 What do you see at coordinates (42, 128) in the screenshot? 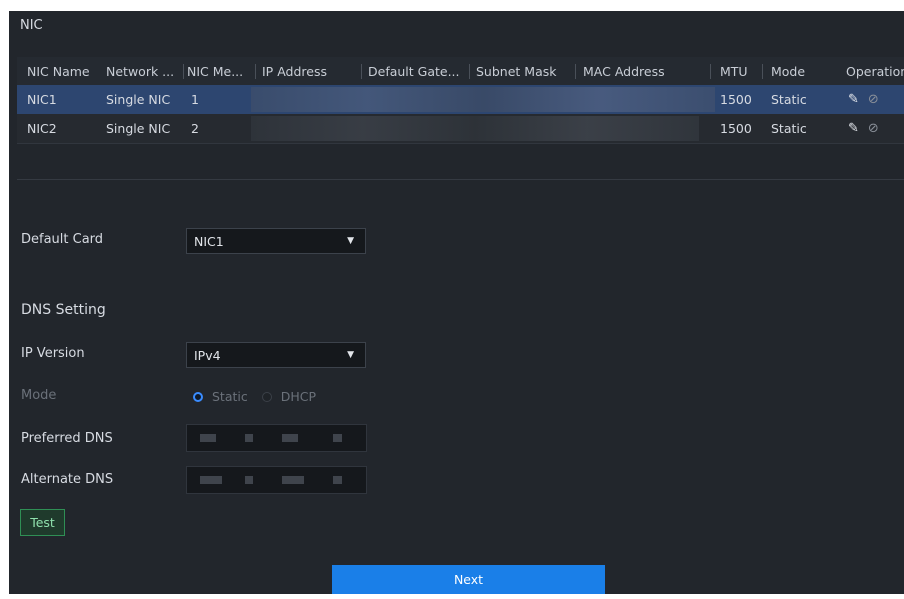
I see `nic-name-cell: NIC2` at bounding box center [42, 128].